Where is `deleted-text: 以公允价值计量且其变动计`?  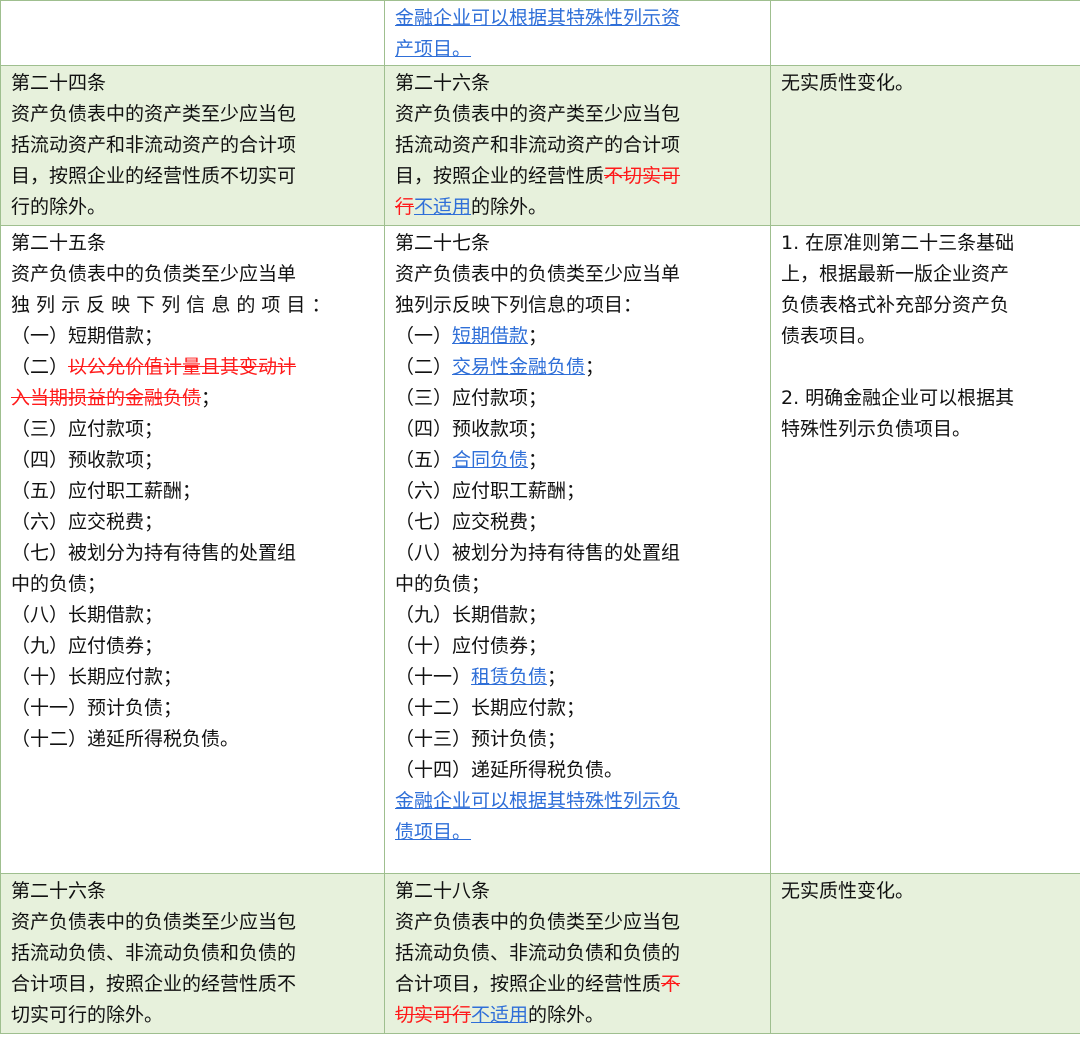 deleted-text: 以公允价值计量且其变动计 is located at coordinates (182, 367).